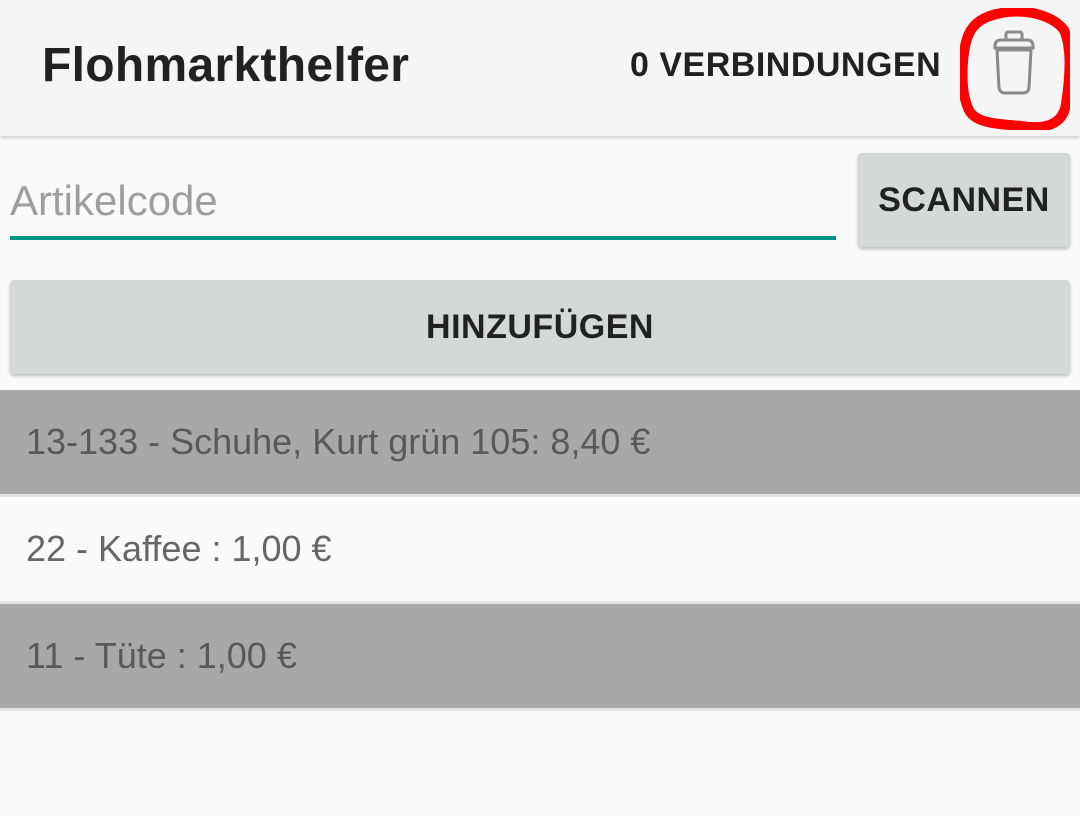  Describe the element at coordinates (964, 200) in the screenshot. I see `scan-button: SCANNEN` at that location.